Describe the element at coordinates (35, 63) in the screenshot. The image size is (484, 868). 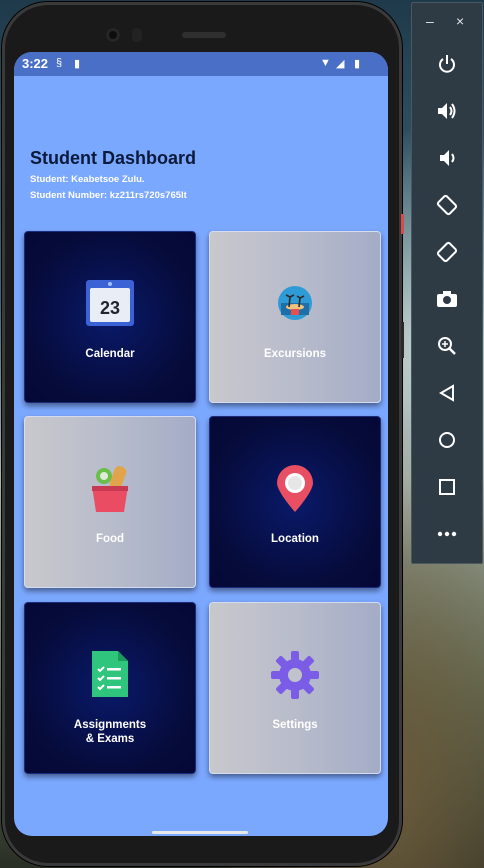
I see `status-time: 3:22` at that location.